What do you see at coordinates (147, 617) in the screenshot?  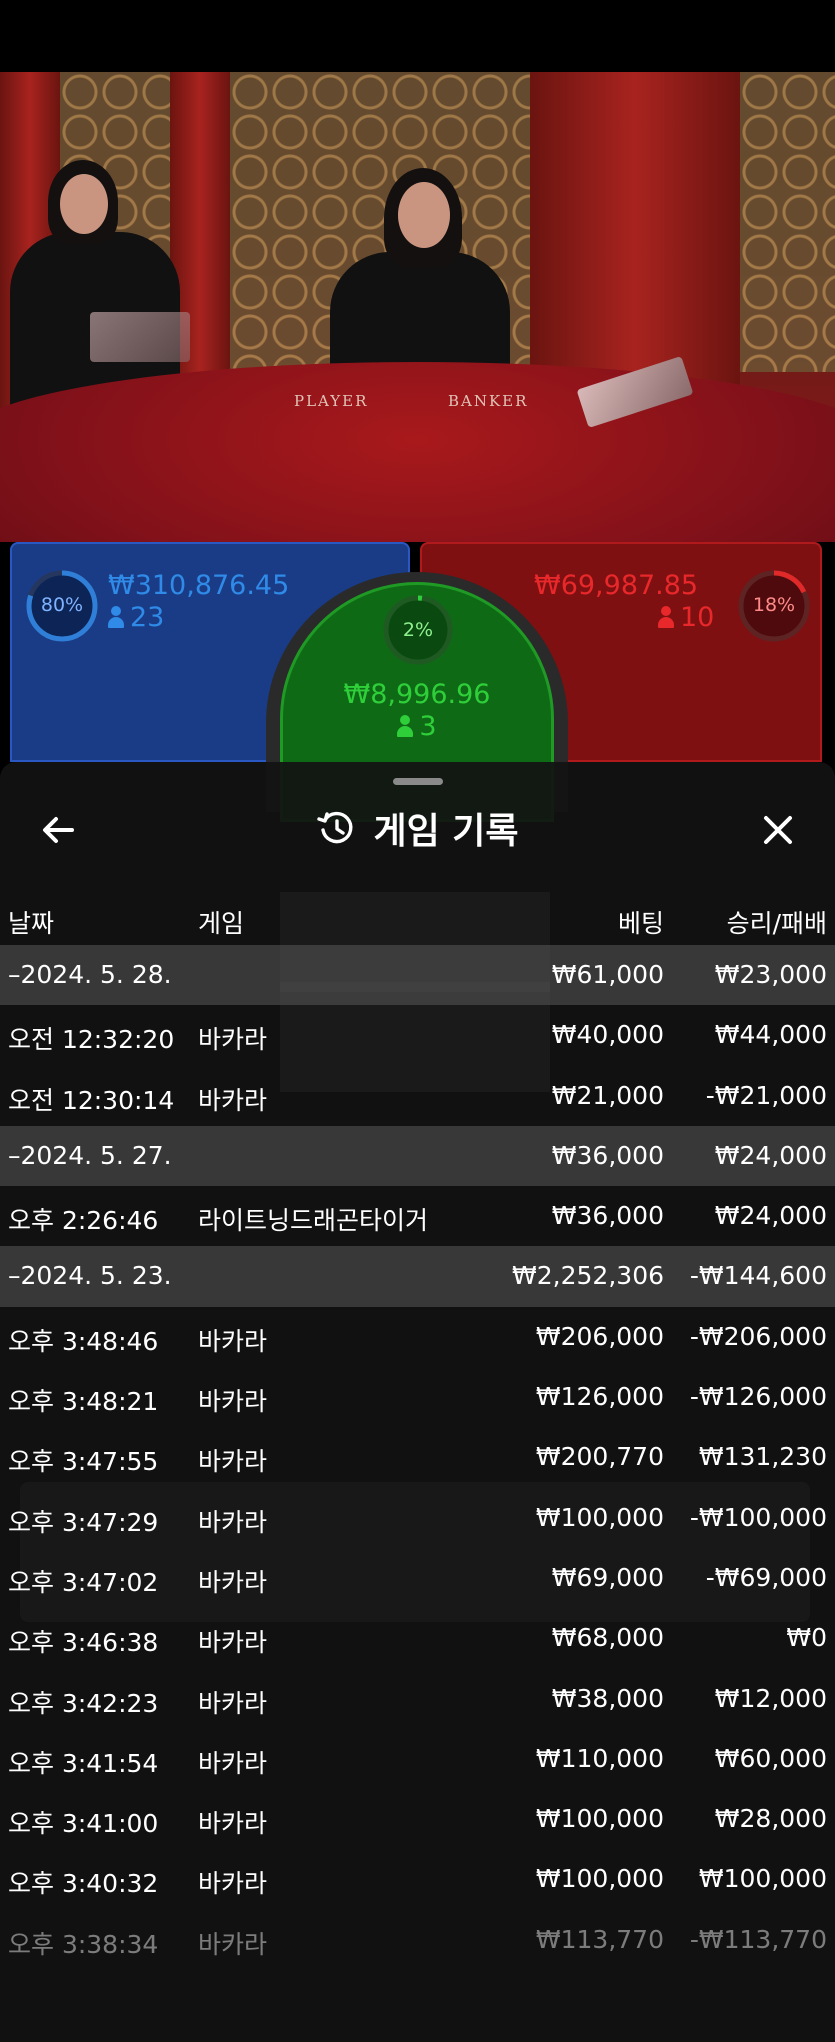 I see `player-count-value: 23` at bounding box center [147, 617].